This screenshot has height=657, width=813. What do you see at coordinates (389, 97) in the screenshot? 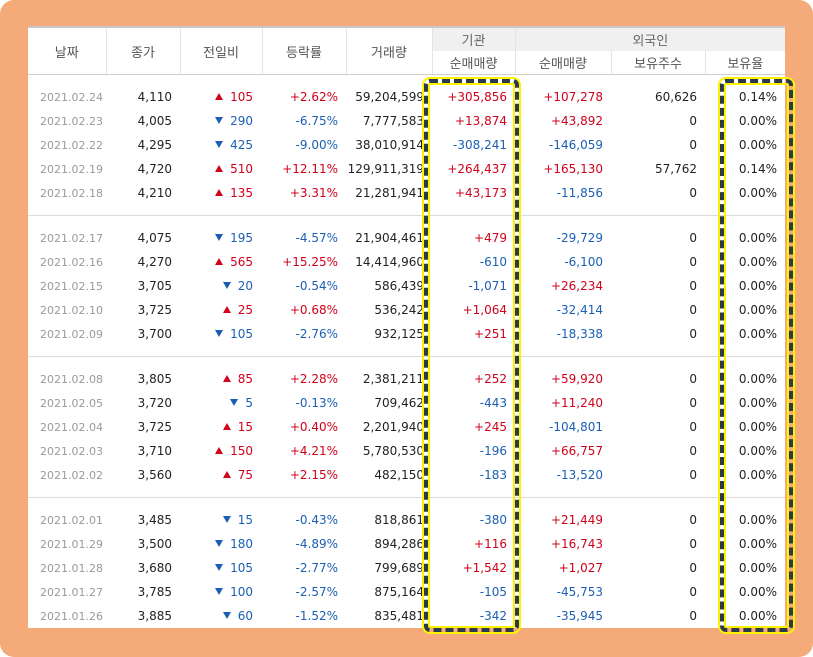
I see `cell-volume: 59,204,599` at bounding box center [389, 97].